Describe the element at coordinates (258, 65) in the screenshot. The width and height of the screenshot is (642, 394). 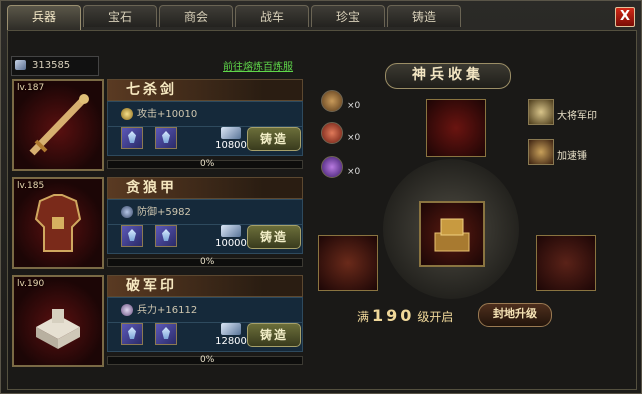
I see `goto-smelting-link: 前往熔炼百炼服` at that location.